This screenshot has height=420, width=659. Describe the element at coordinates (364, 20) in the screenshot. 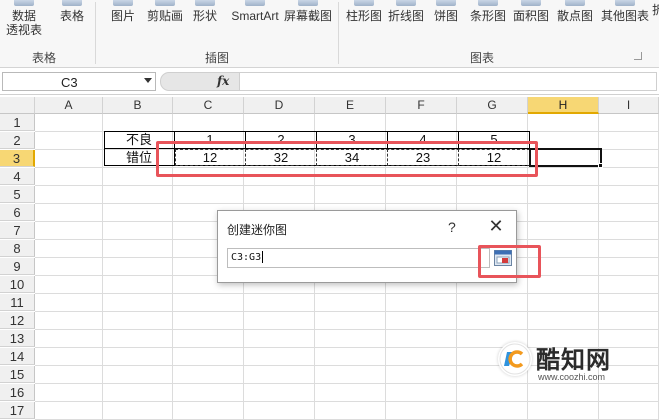

I see `column-chart-button: 柱形图` at that location.